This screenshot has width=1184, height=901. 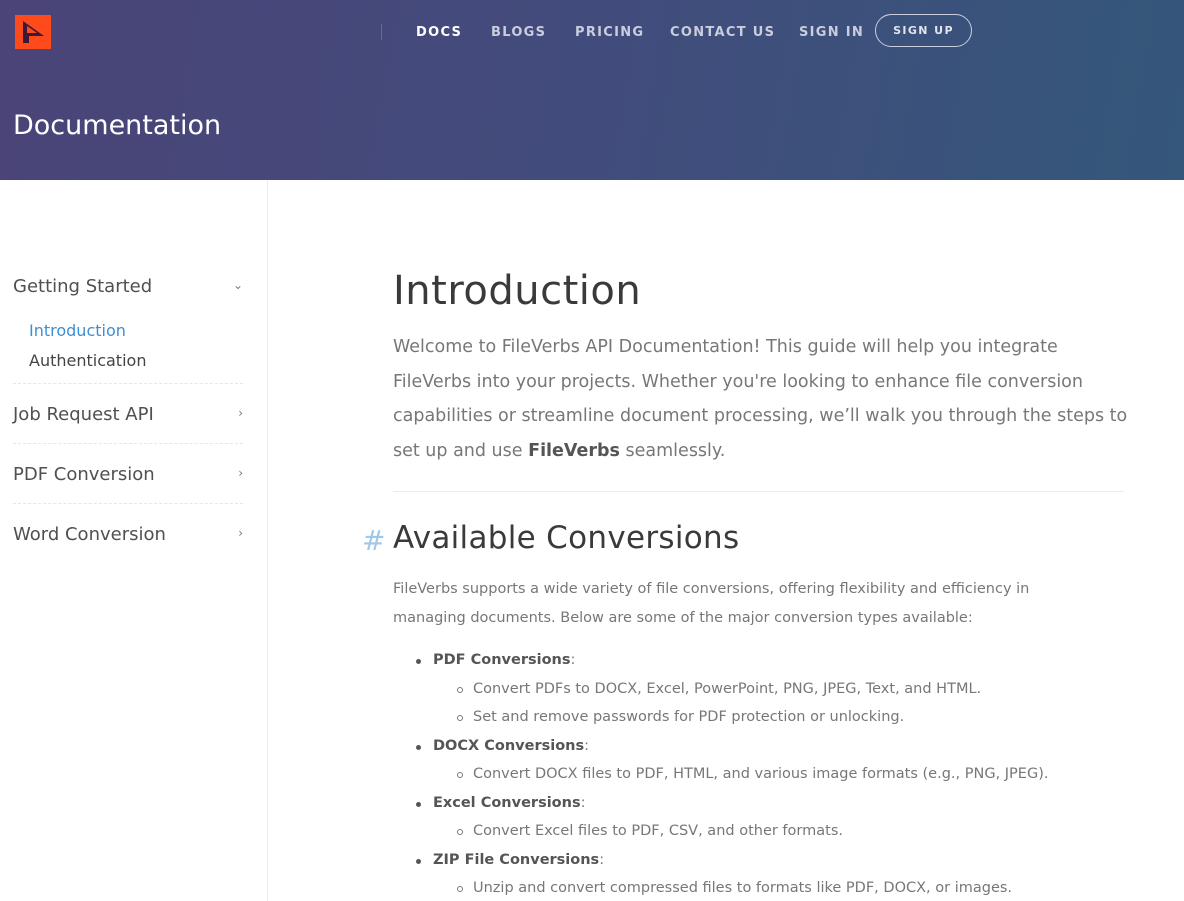 I want to click on fileverbs-logo-icon, so click(x=33, y=32).